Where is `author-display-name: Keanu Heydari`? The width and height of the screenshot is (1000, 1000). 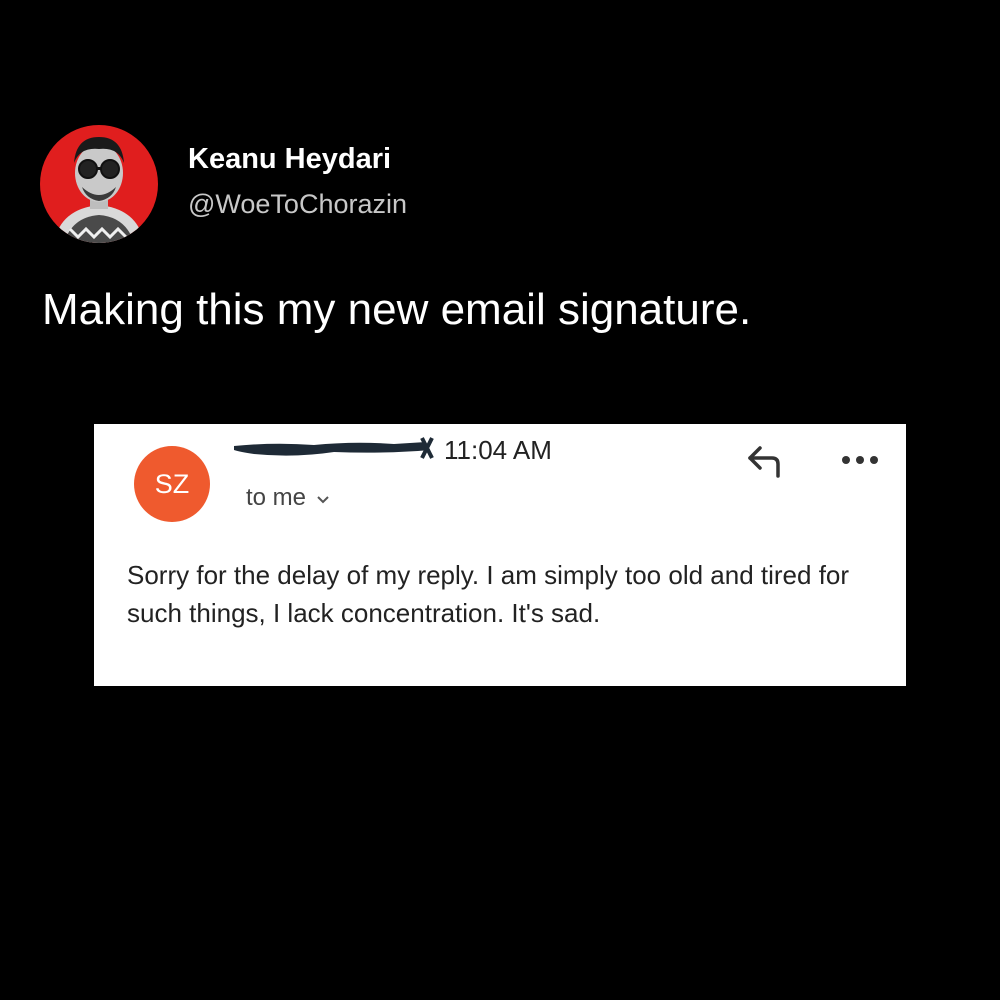
author-display-name: Keanu Heydari is located at coordinates (297, 159).